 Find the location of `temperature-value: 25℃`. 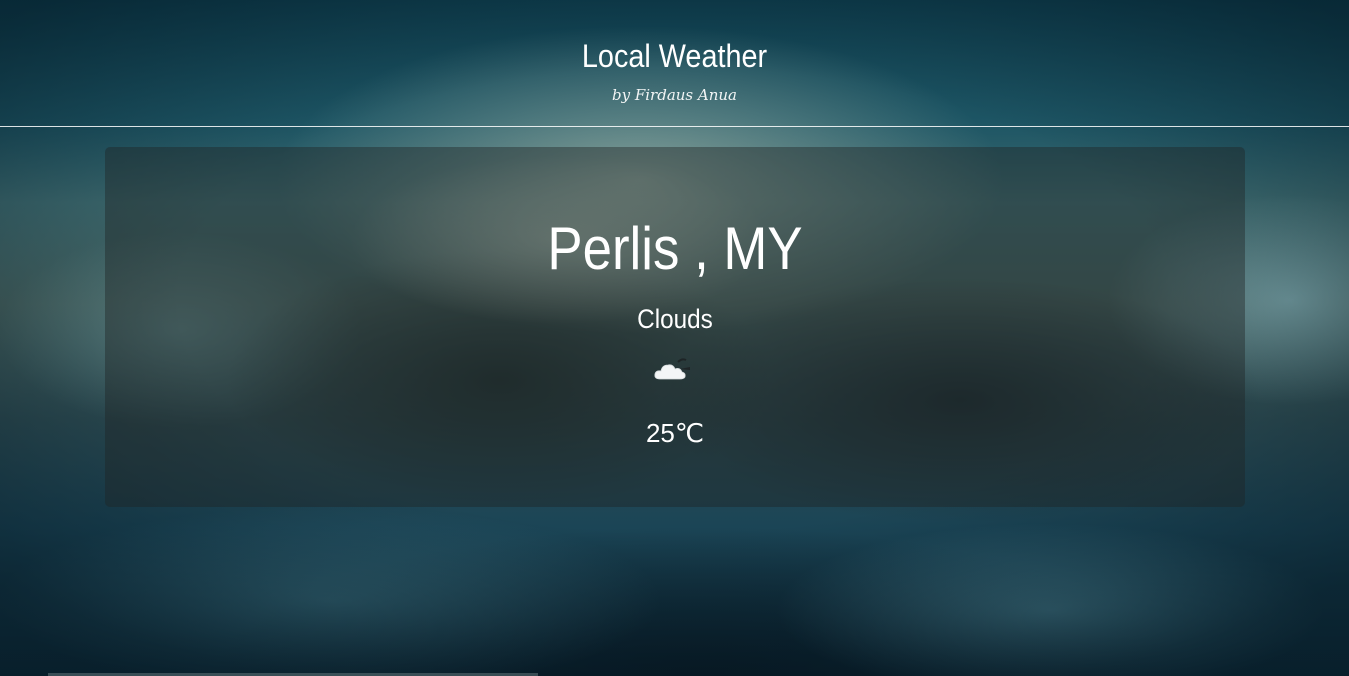

temperature-value: 25℃ is located at coordinates (675, 433).